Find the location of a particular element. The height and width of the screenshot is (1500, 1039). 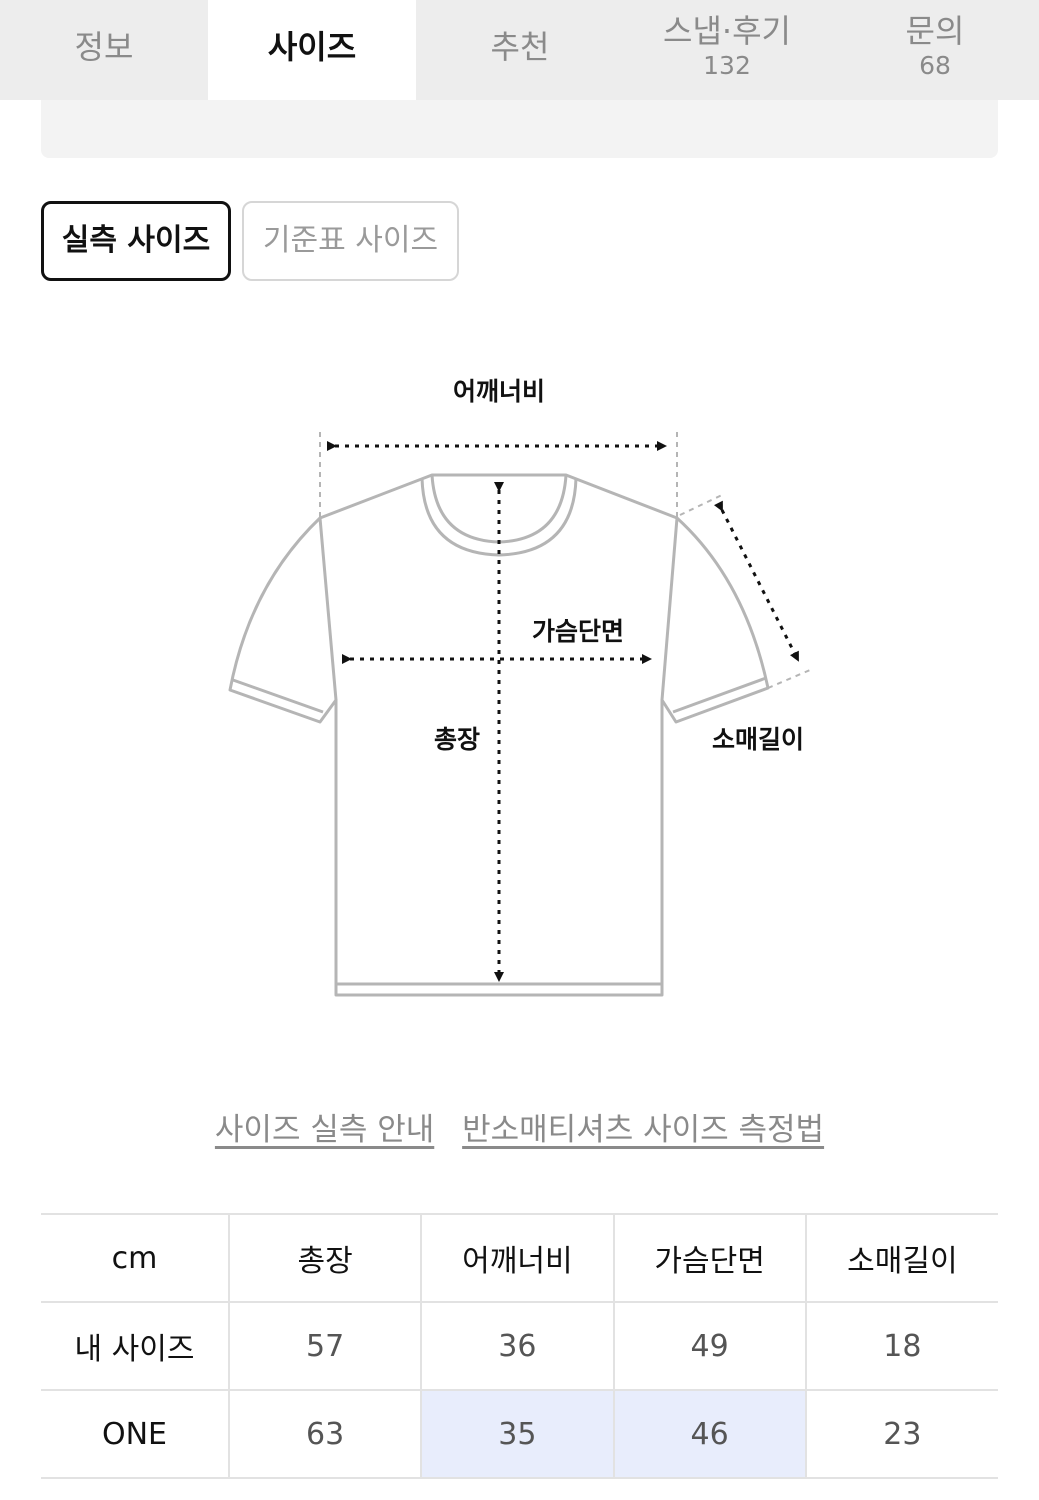

tab-recommend: 추천 is located at coordinates (520, 50).